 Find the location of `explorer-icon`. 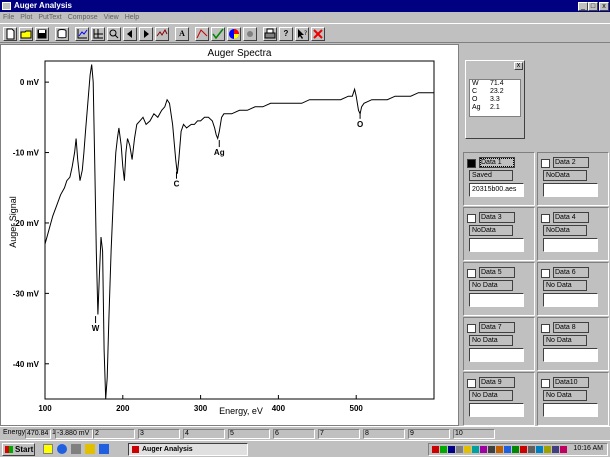

explorer-icon is located at coordinates (76, 449).